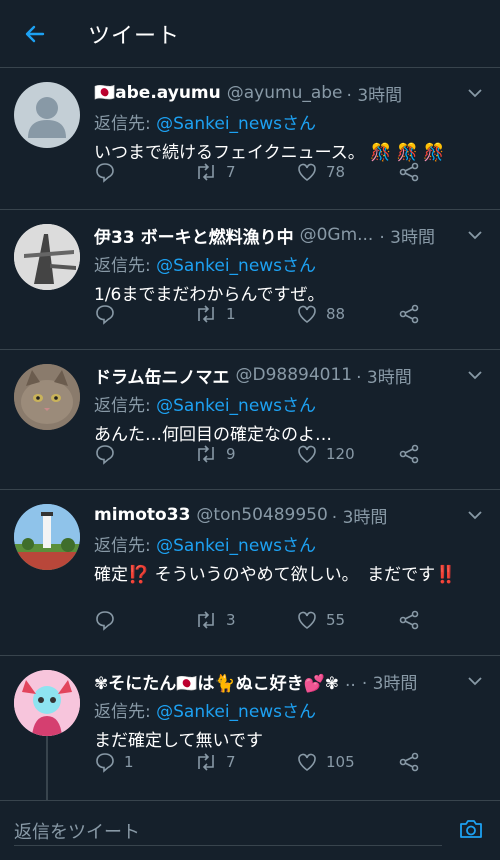 The image size is (500, 860). I want to click on like-button: 105, so click(325, 762).